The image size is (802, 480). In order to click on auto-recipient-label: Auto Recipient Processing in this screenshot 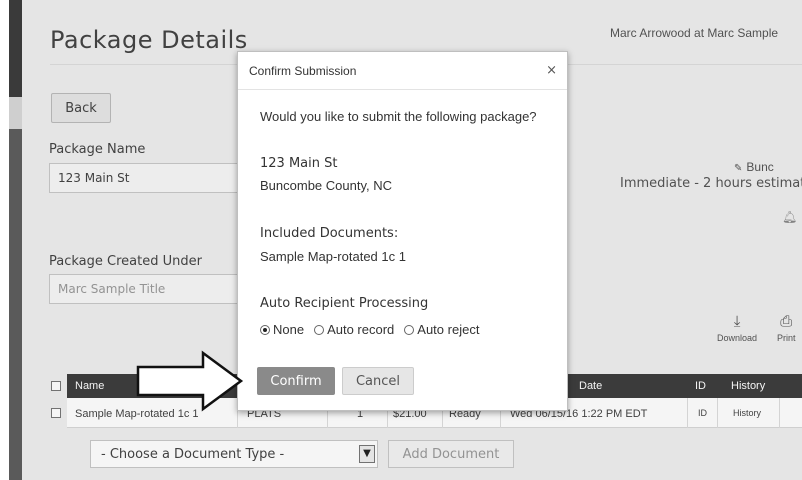, I will do `click(344, 303)`.